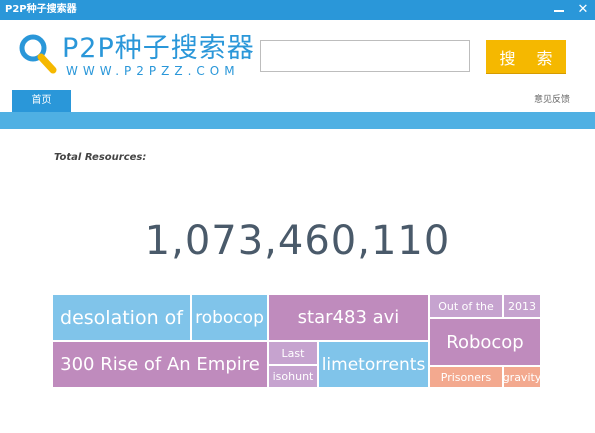  I want to click on tag-tile: Last, so click(294, 354).